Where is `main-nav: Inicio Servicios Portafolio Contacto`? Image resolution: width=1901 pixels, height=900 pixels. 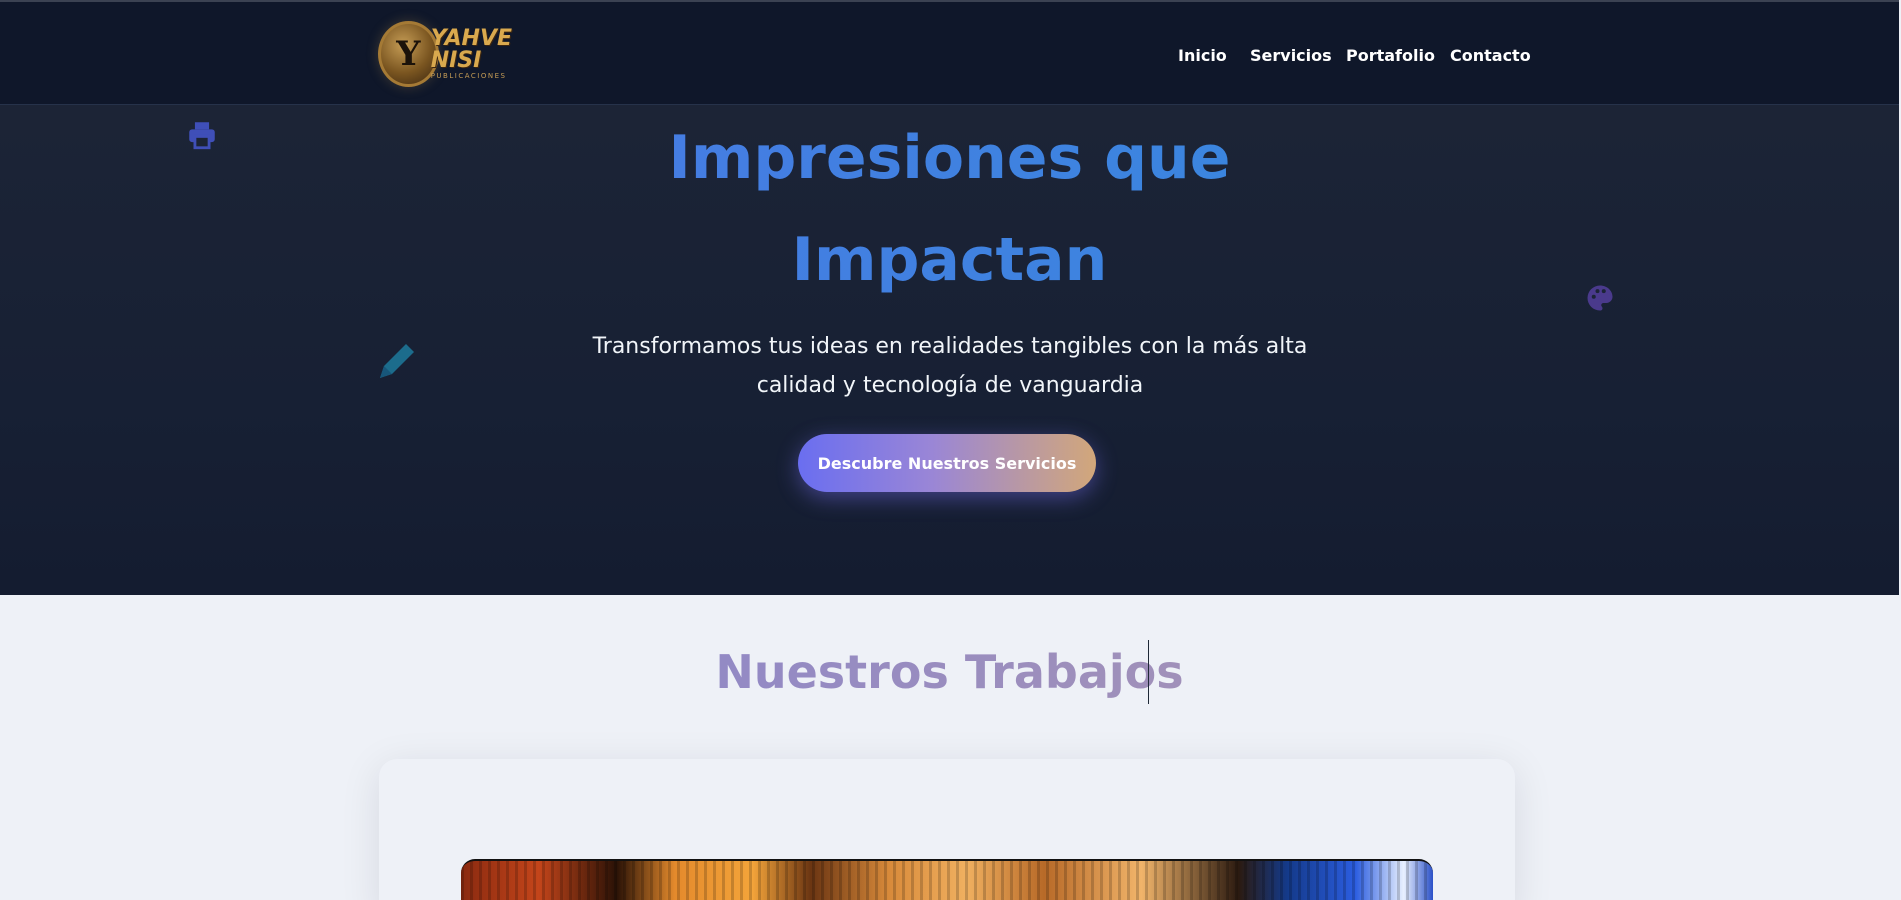 main-nav: Inicio Servicios Portafolio Contacto is located at coordinates (949, 56).